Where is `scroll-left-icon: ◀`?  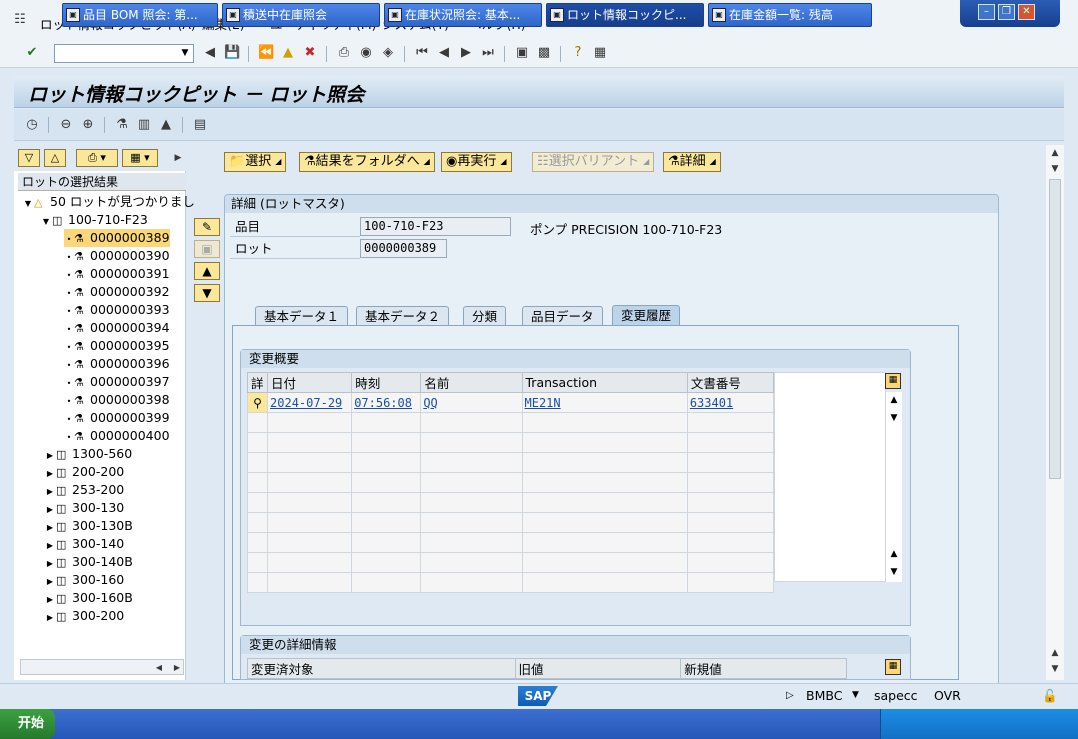
scroll-left-icon: ◀ is located at coordinates (159, 668).